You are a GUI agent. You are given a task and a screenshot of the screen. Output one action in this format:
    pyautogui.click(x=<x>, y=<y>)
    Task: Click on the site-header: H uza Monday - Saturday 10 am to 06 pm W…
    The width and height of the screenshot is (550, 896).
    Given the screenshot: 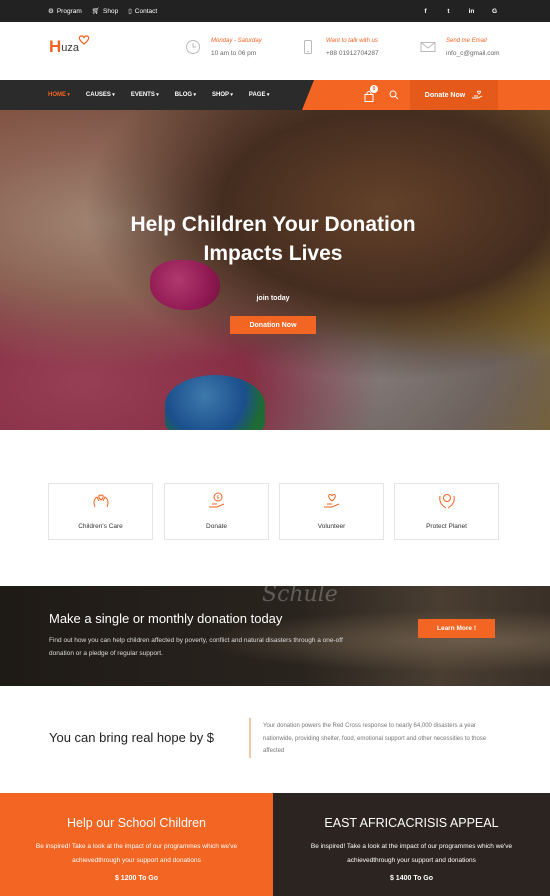 What is the action you would take?
    pyautogui.click(x=275, y=51)
    